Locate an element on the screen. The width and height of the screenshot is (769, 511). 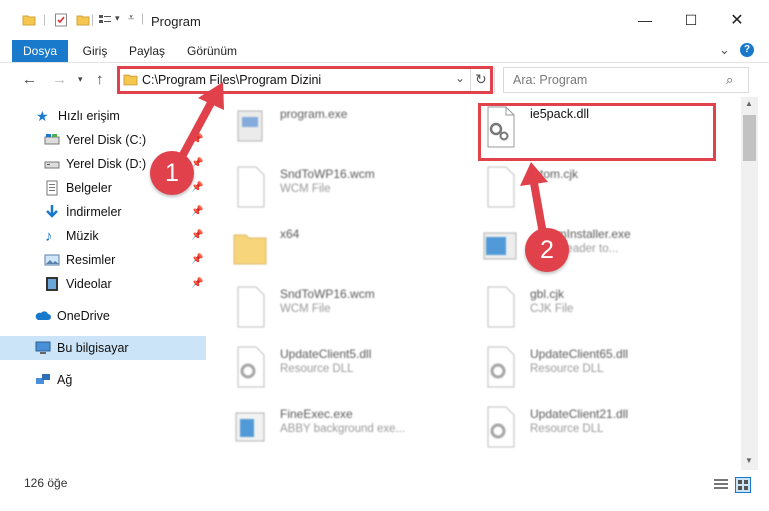
network-icon is located at coordinates (43, 379).